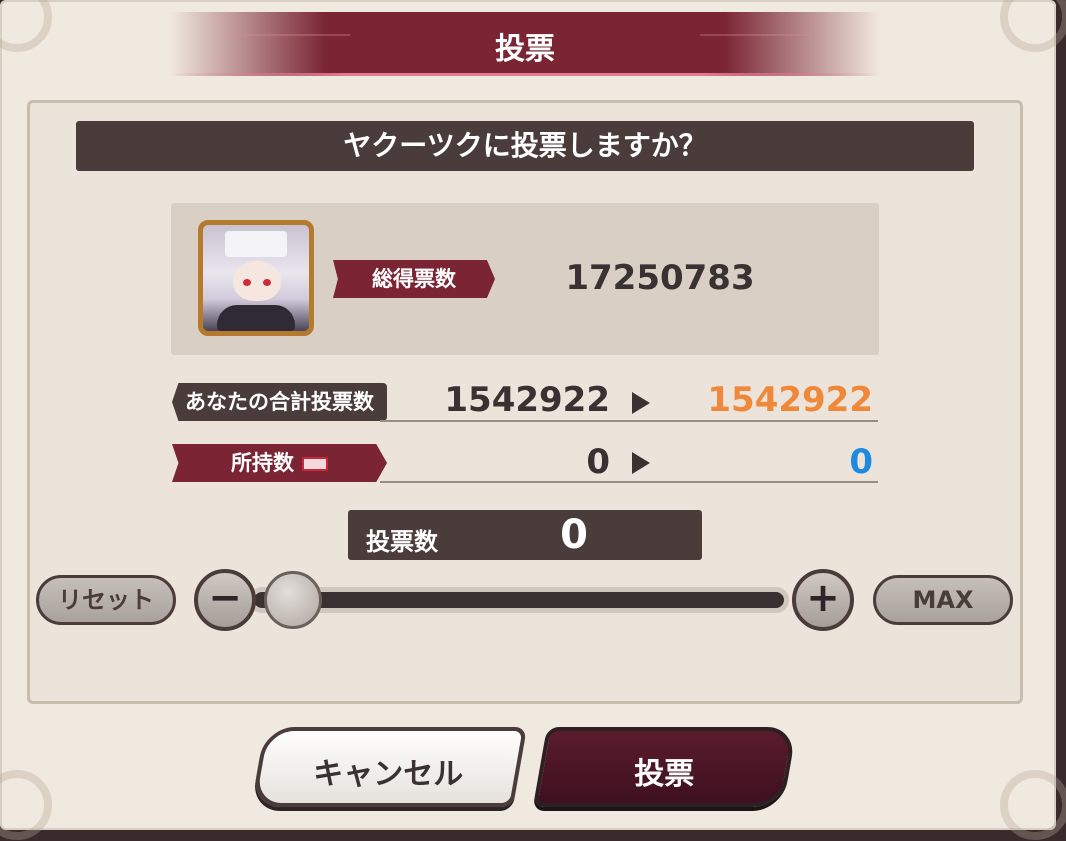  I want to click on plus-button: +, so click(823, 600).